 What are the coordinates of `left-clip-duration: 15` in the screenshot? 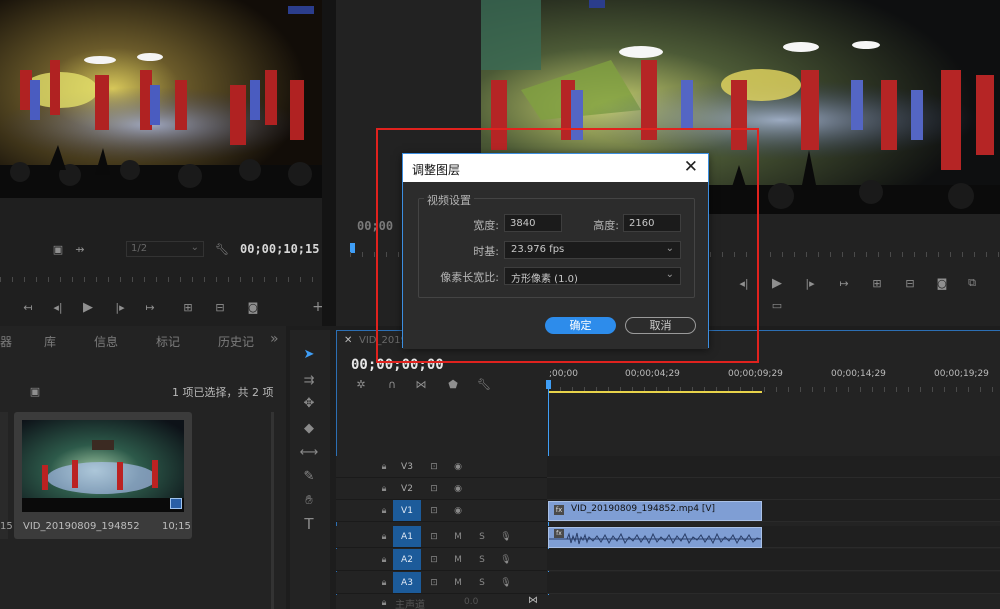 It's located at (6, 526).